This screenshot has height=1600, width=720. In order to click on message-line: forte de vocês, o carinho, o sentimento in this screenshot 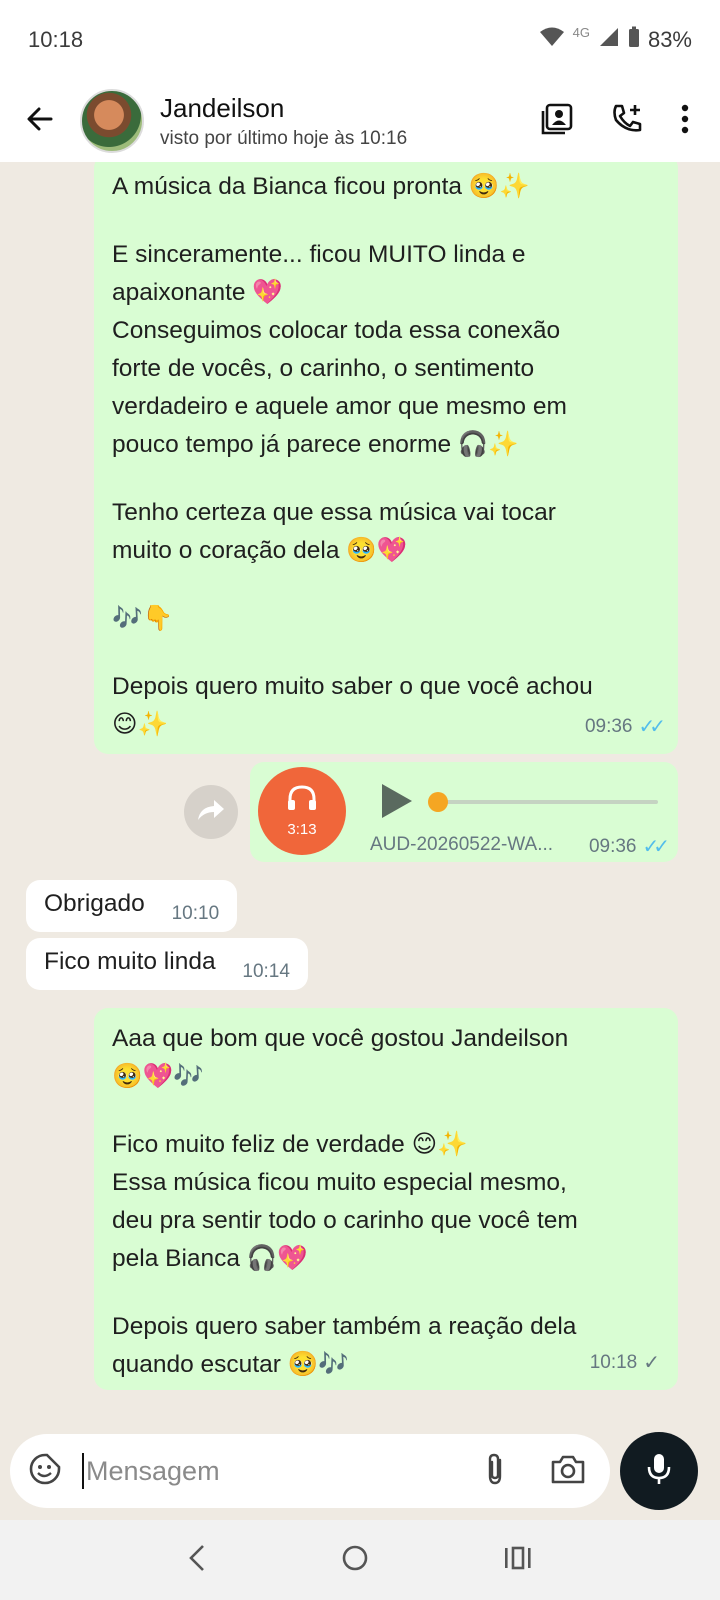, I will do `click(323, 368)`.